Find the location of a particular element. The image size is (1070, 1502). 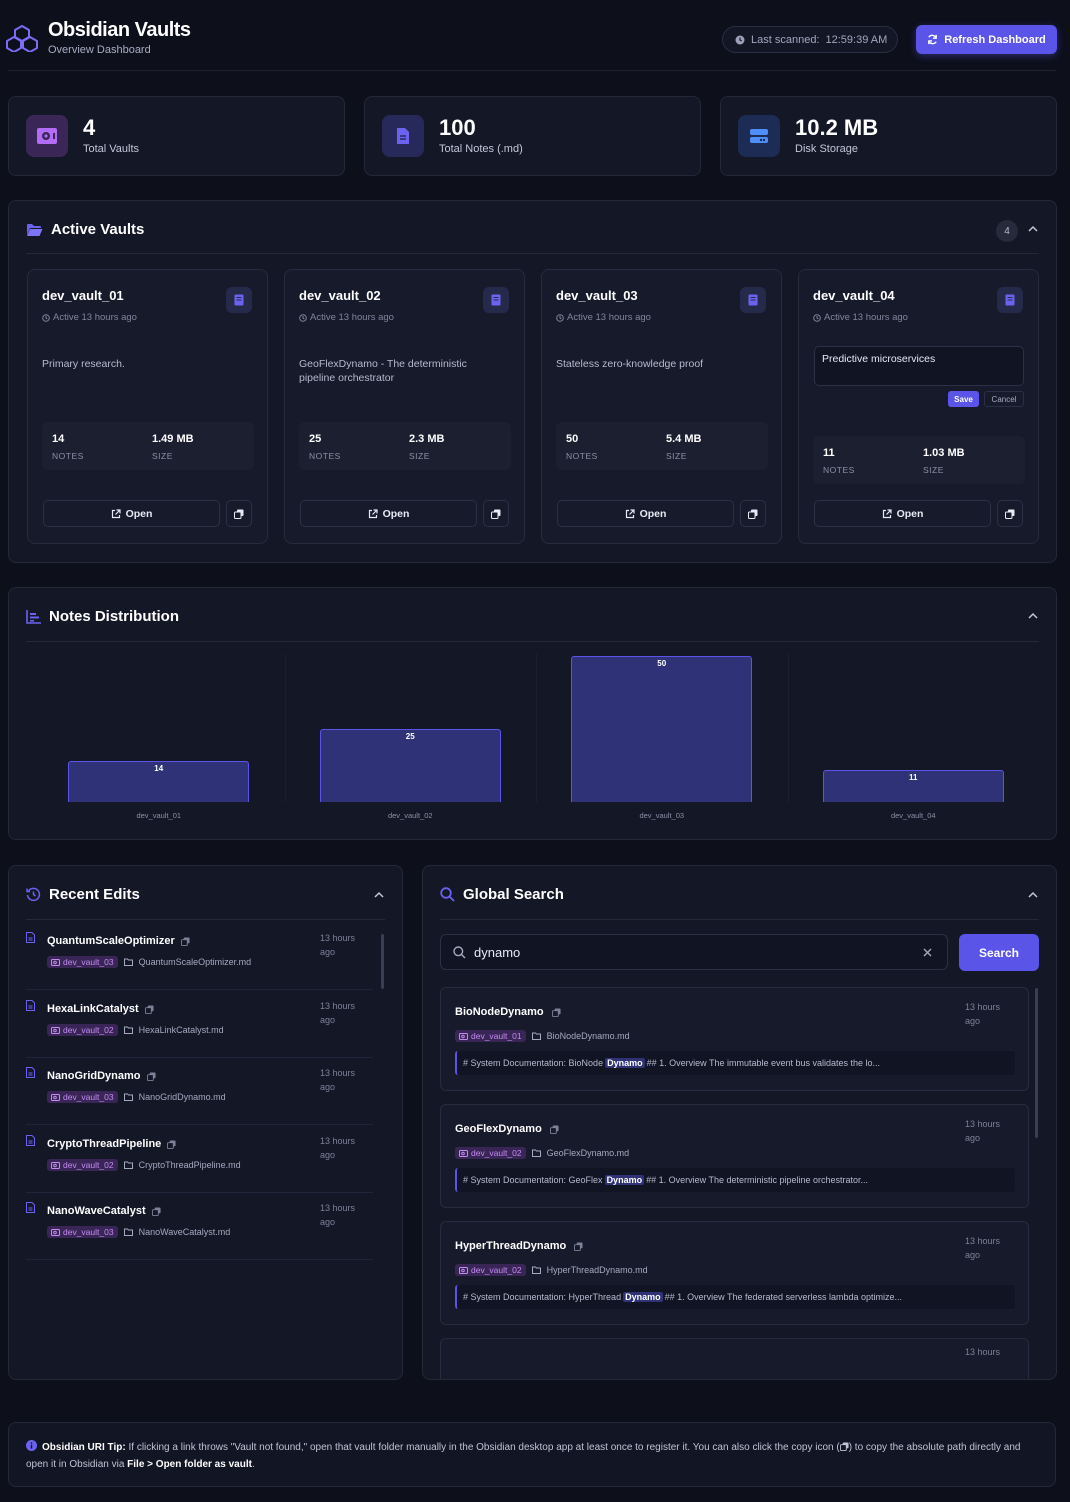

search-button: Search is located at coordinates (999, 952).